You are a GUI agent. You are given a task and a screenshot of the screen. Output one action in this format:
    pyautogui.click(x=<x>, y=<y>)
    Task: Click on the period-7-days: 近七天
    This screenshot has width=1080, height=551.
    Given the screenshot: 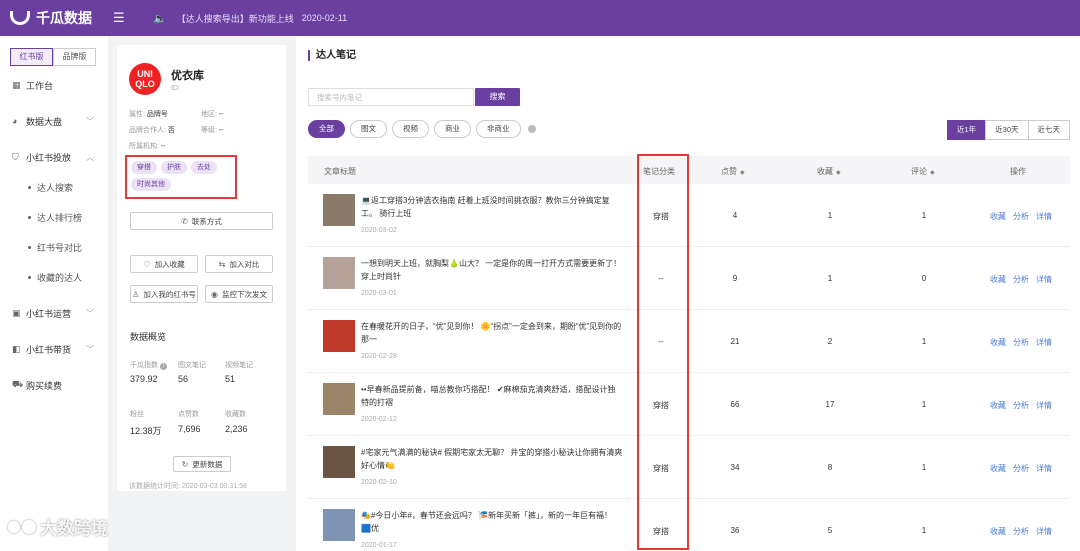 What is the action you would take?
    pyautogui.click(x=1048, y=130)
    